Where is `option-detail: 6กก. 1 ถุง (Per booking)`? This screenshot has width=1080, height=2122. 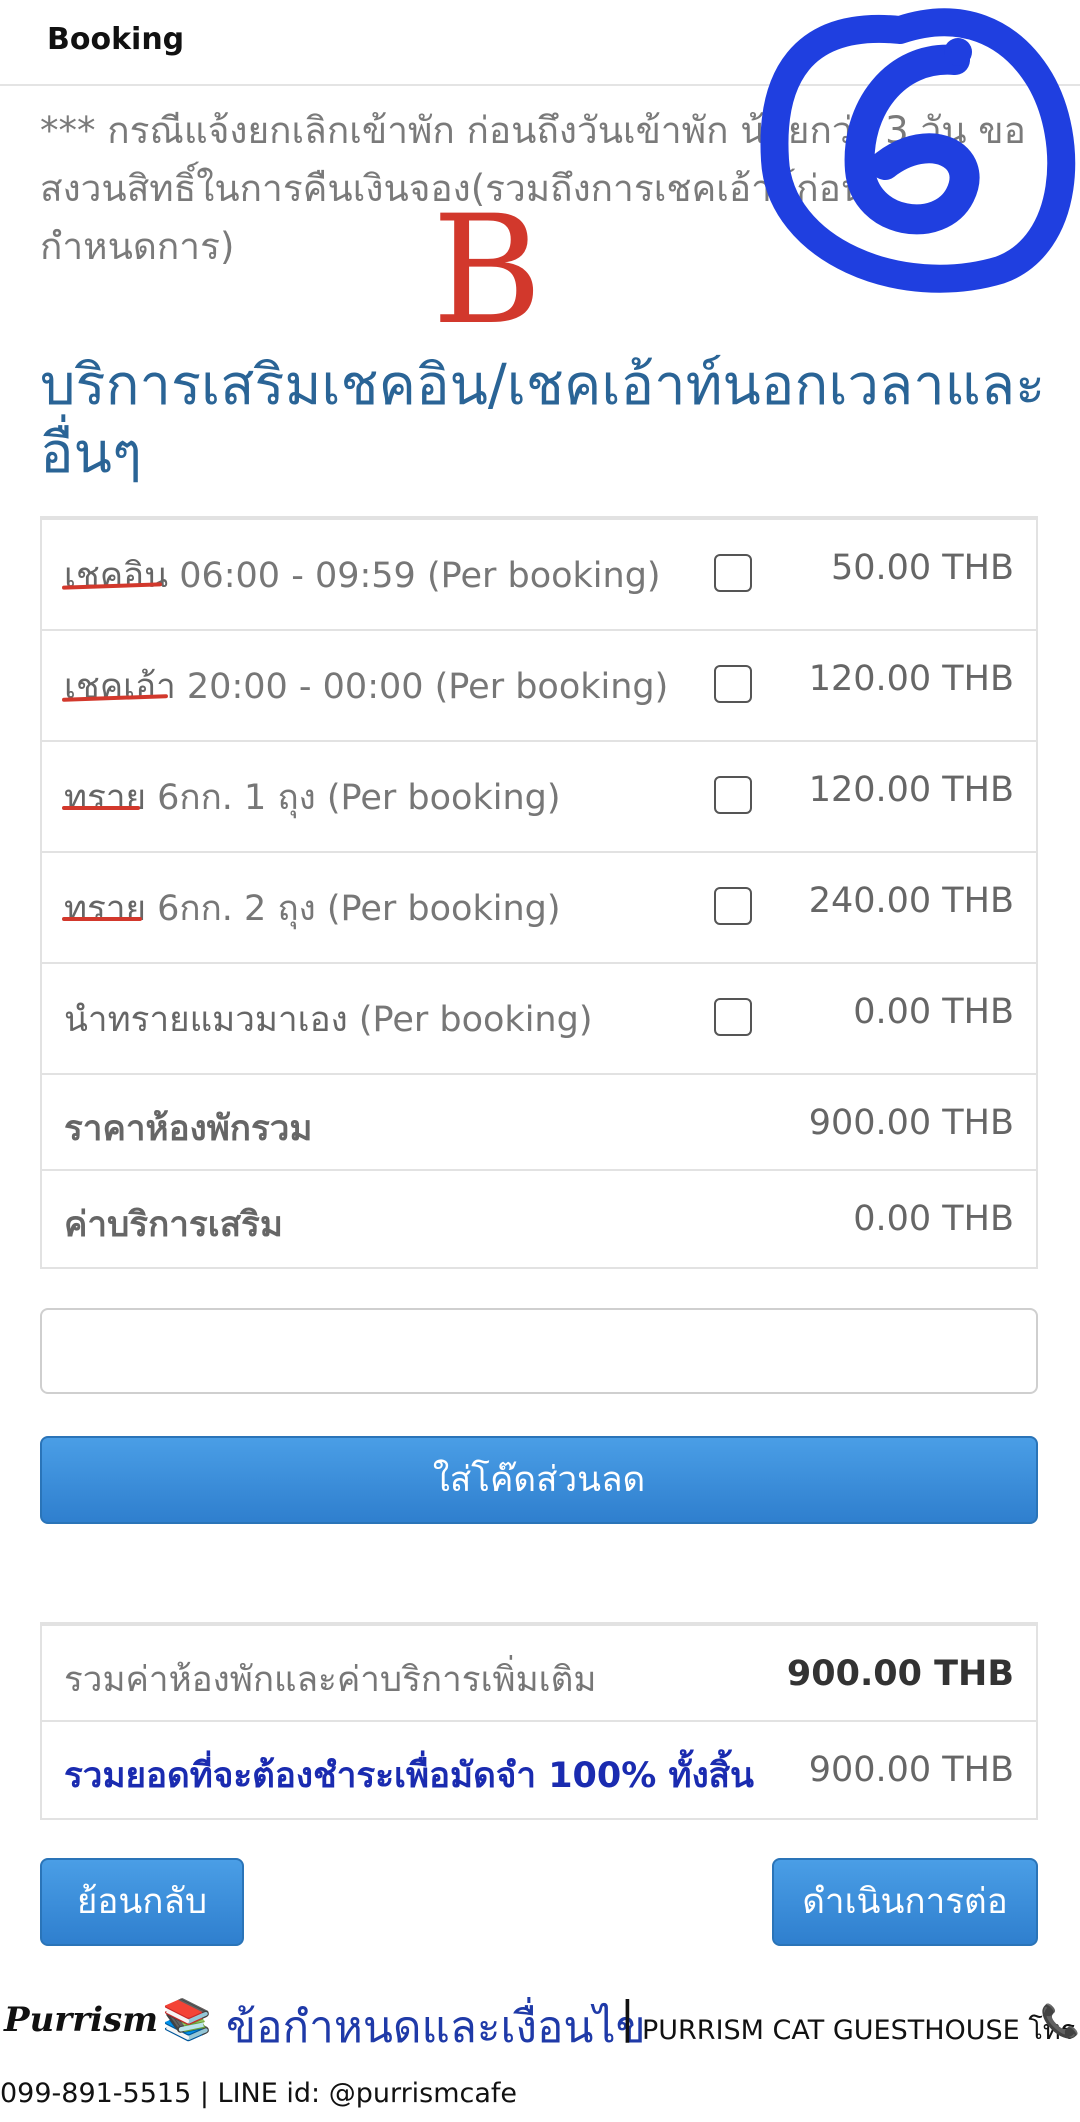 option-detail: 6กก. 1 ถุง (Per booking) is located at coordinates (353, 798).